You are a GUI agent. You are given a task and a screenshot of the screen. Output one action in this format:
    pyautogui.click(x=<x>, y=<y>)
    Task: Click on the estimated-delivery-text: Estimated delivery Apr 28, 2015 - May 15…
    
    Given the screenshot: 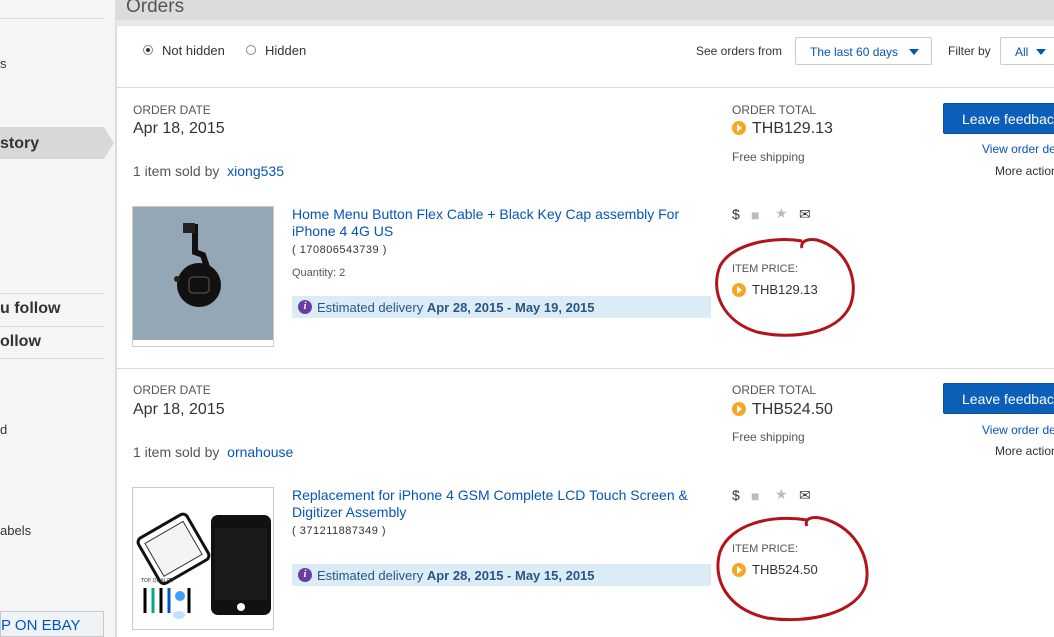 What is the action you would take?
    pyautogui.click(x=456, y=575)
    